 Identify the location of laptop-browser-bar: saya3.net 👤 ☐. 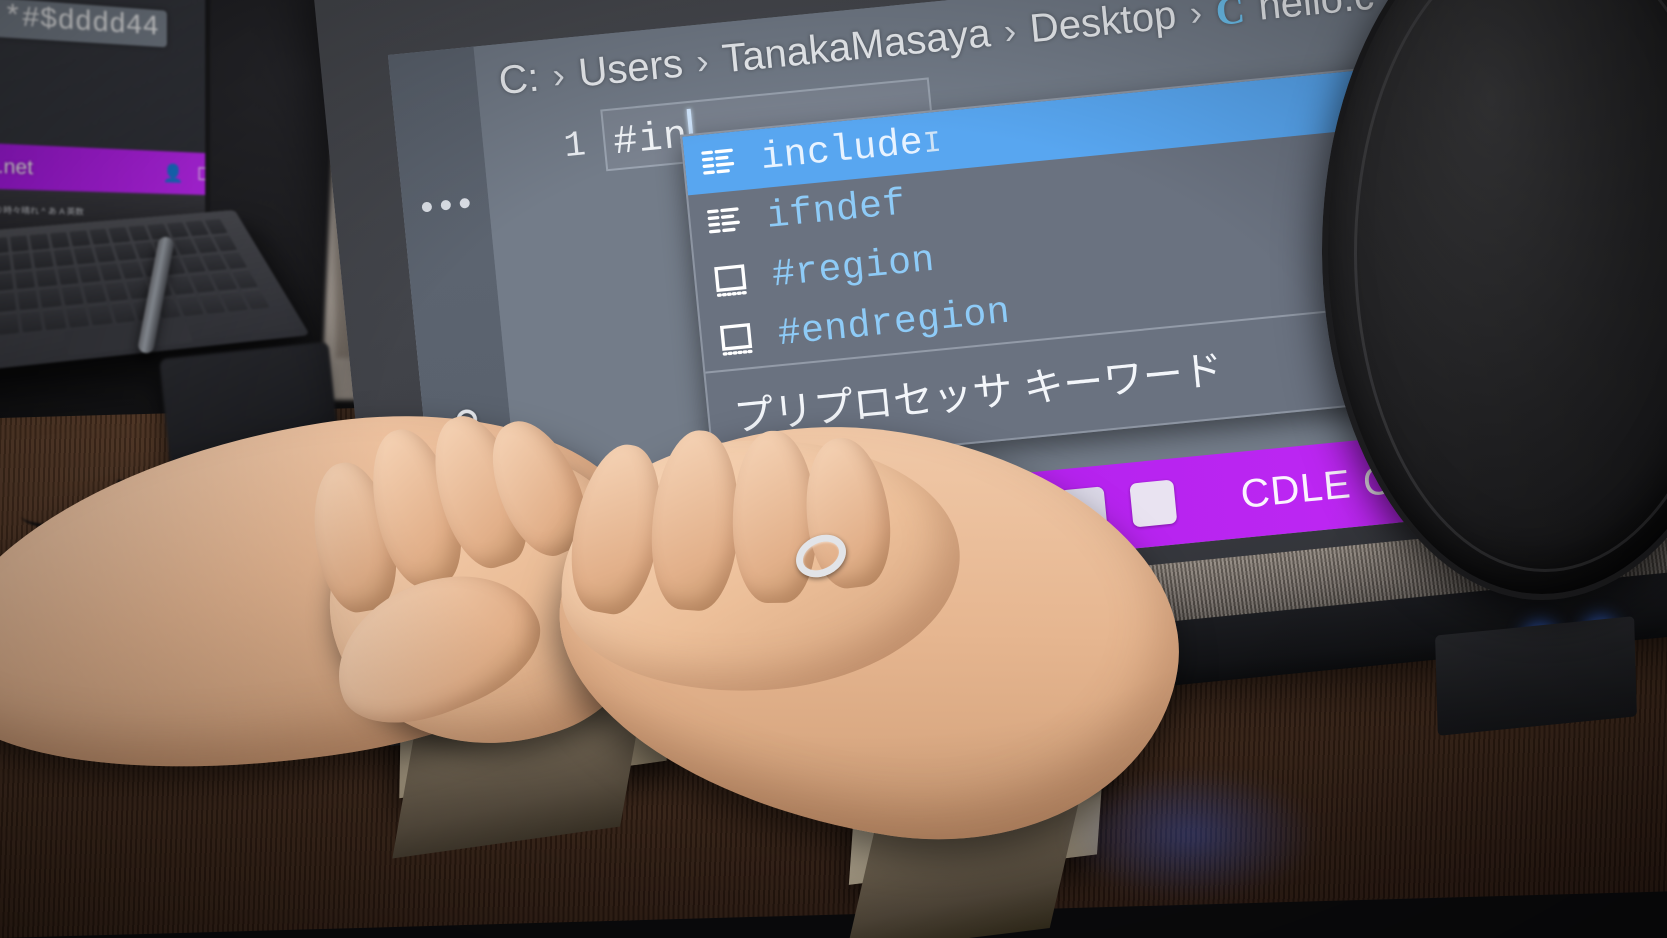
(105, 169).